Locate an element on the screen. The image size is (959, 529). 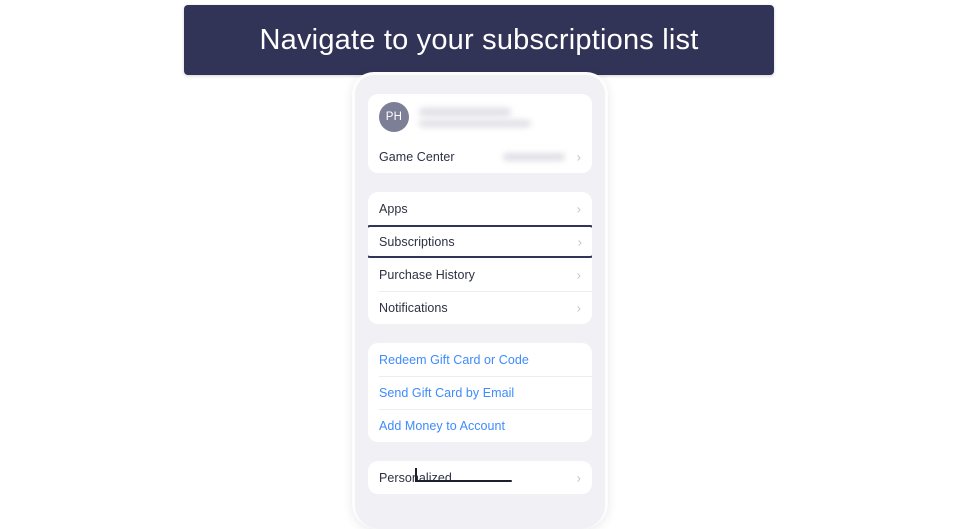
instruction-banner: Navigate to your subscriptions list is located at coordinates (479, 40).